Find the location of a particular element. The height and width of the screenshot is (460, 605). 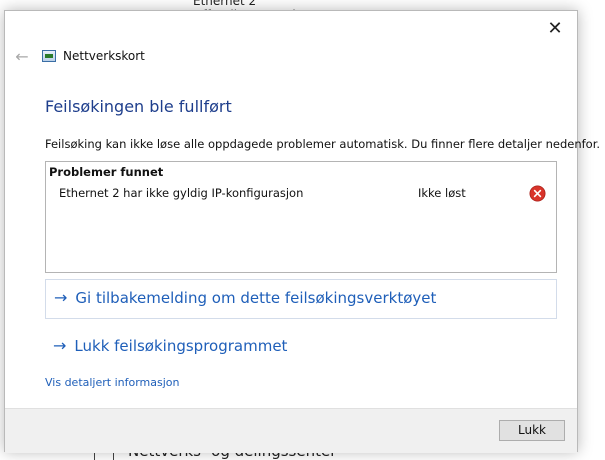

details-link: Vis detaljert informasjon is located at coordinates (112, 382).